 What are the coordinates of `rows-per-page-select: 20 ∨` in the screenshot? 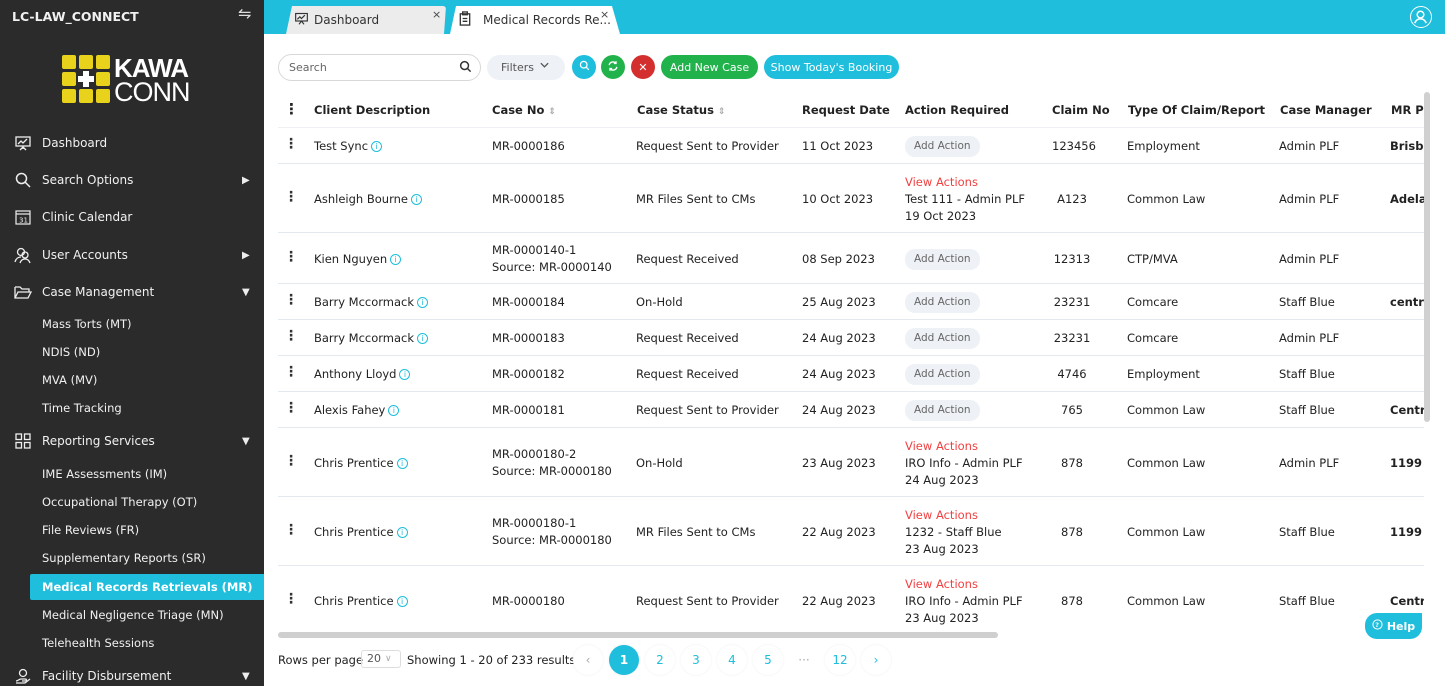 It's located at (381, 659).